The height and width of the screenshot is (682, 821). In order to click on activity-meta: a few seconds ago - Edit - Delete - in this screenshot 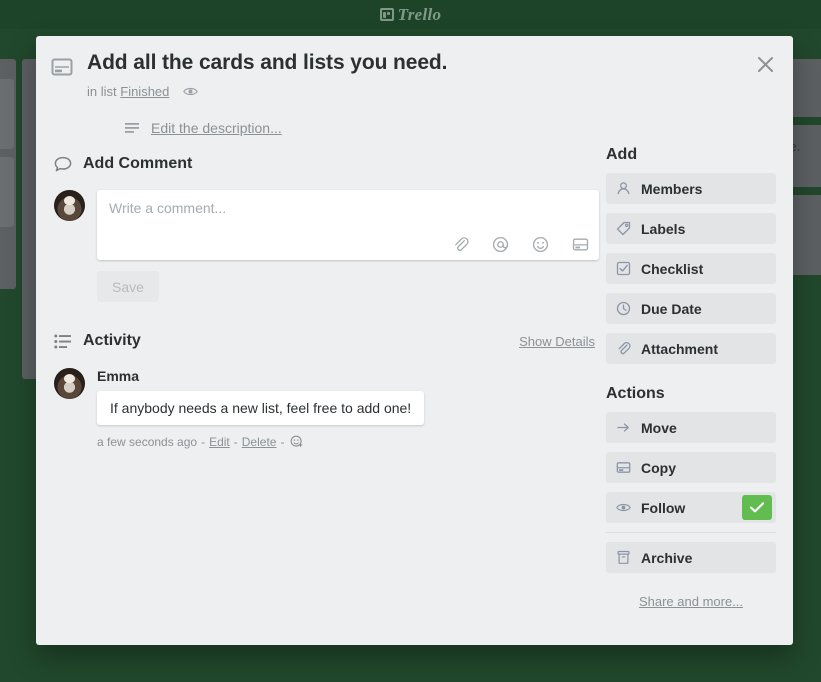, I will do `click(260, 442)`.